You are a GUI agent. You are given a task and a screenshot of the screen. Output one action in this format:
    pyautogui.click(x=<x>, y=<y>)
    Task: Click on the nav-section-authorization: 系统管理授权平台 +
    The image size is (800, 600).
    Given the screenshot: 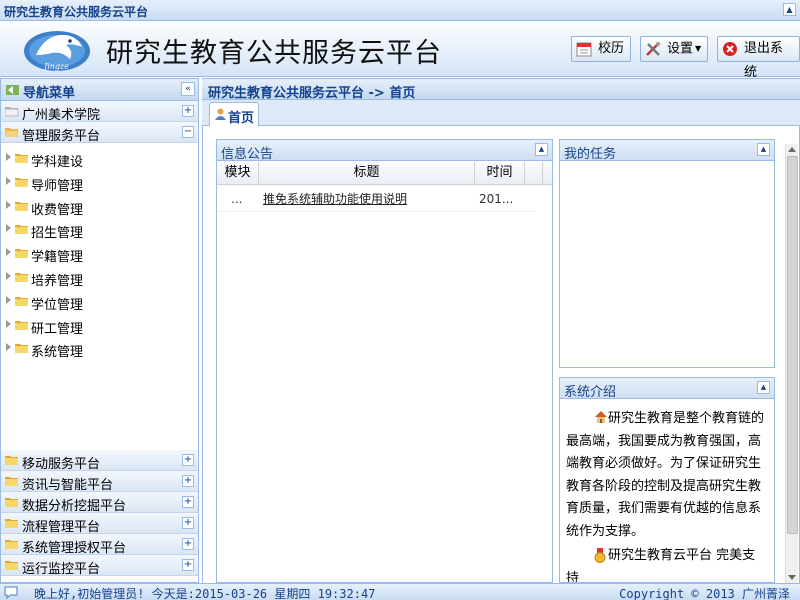 What is the action you would take?
    pyautogui.click(x=99, y=545)
    